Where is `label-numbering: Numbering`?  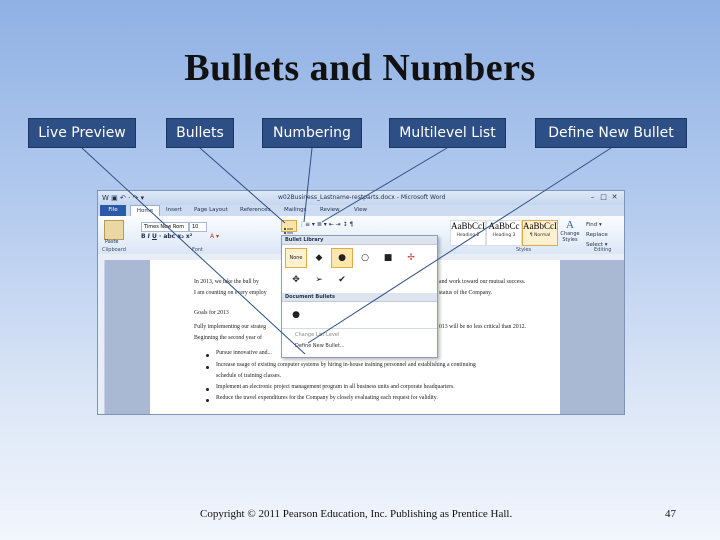 label-numbering: Numbering is located at coordinates (312, 133).